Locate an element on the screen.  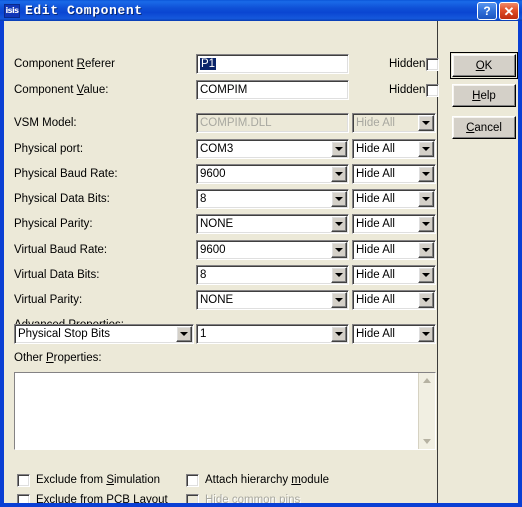
checkbox-hidden-referer is located at coordinates (432, 64).